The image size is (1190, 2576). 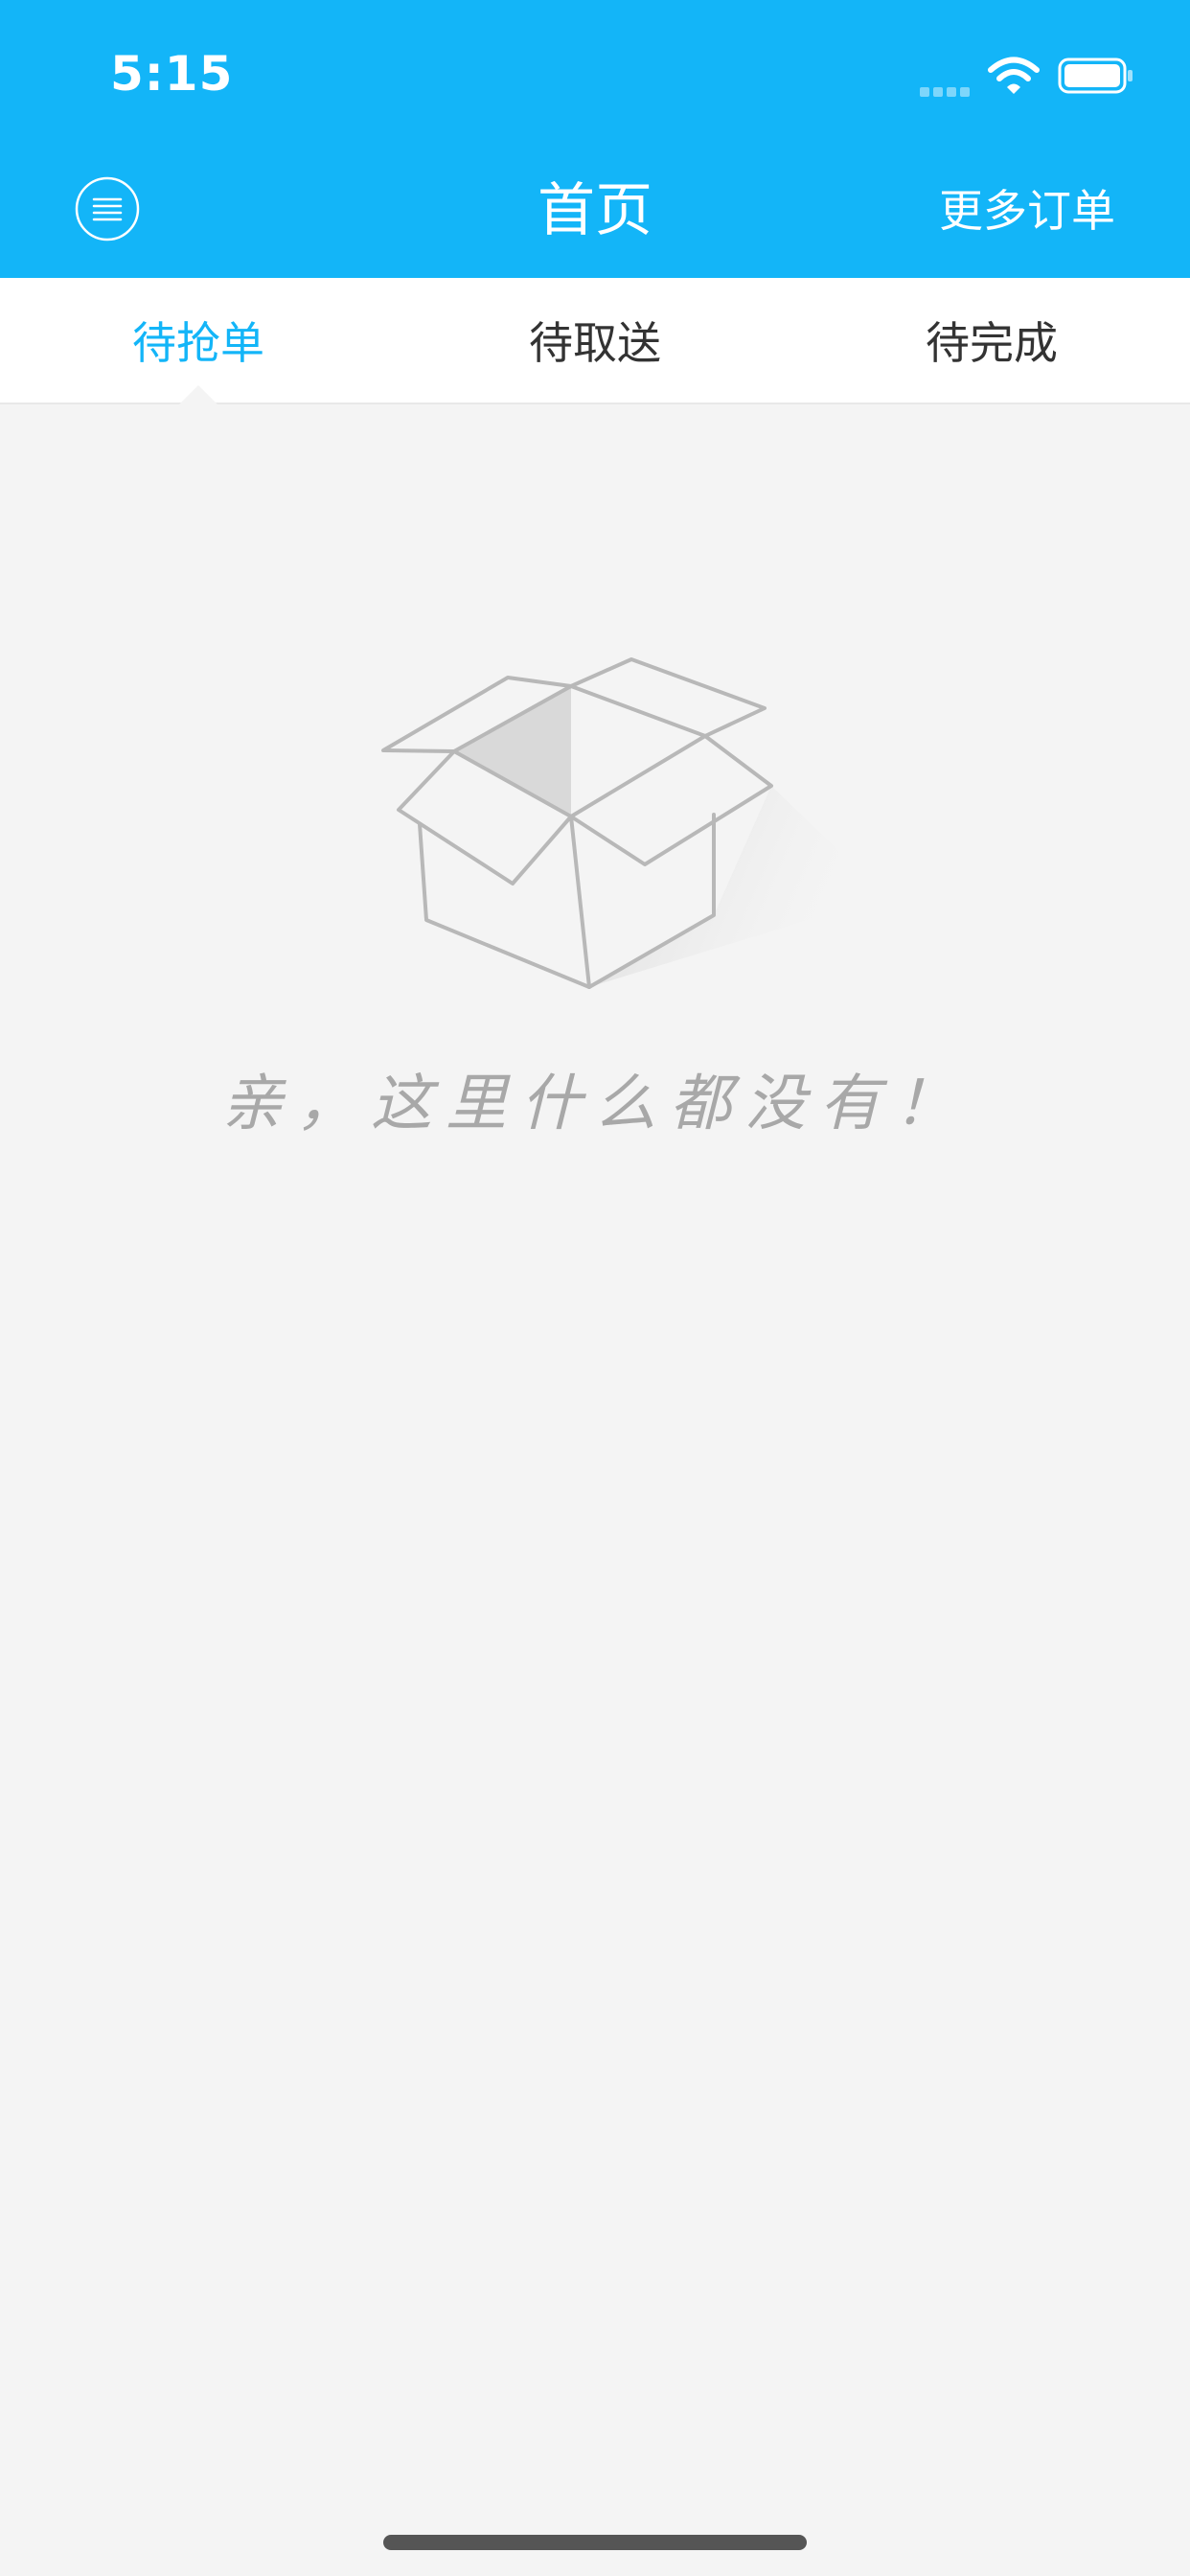 What do you see at coordinates (595, 1104) in the screenshot?
I see `empty-message: 亲，这里什么都没有！` at bounding box center [595, 1104].